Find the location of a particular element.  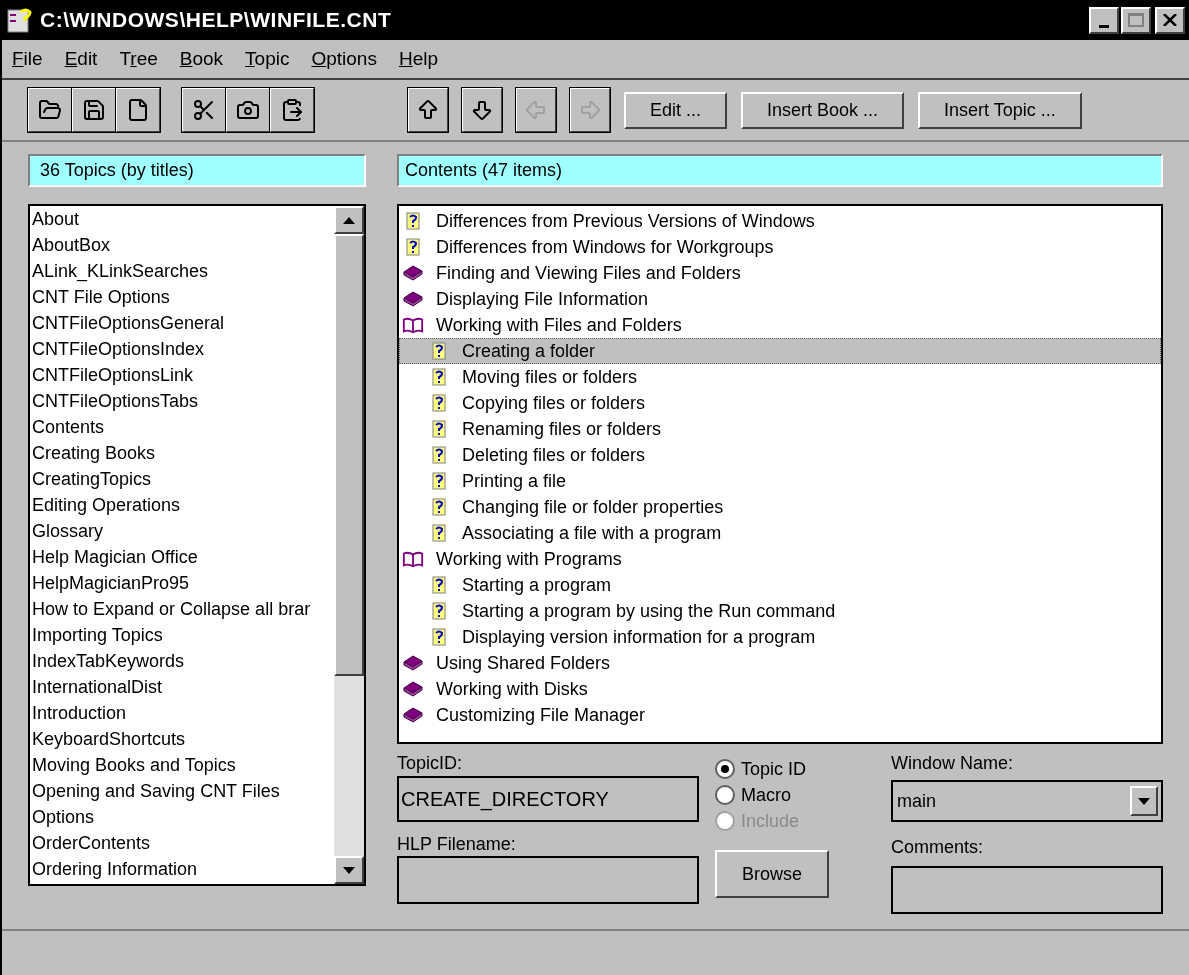

dropdown-button is located at coordinates (1144, 801).